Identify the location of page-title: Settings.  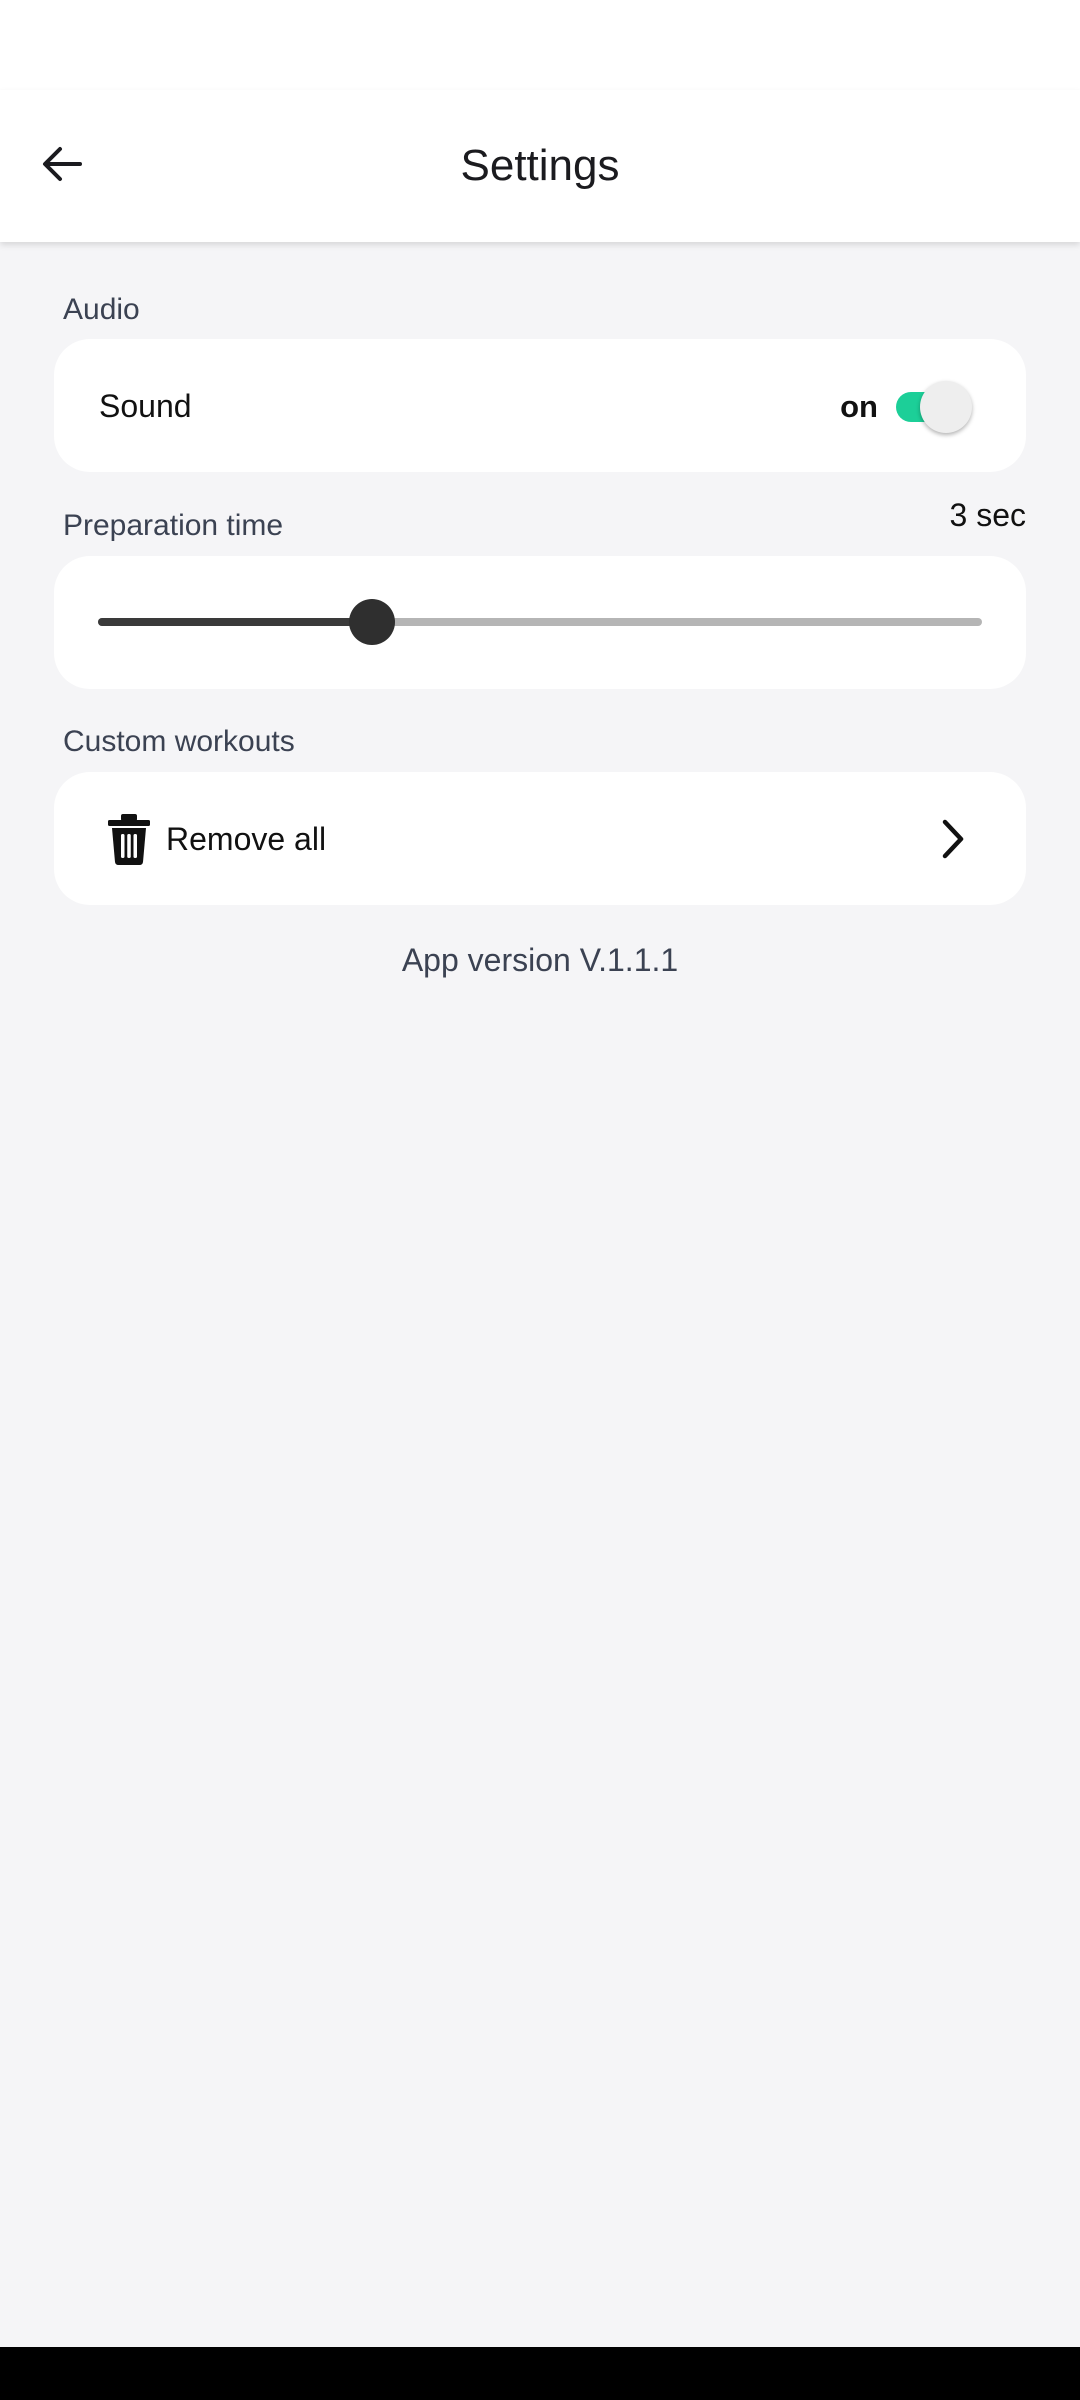
(540, 165).